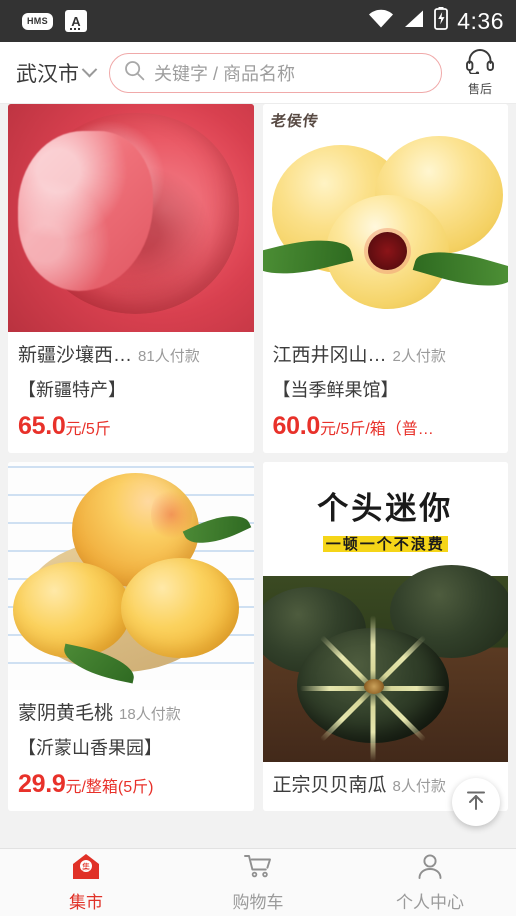 The height and width of the screenshot is (916, 516). Describe the element at coordinates (441, 21) in the screenshot. I see `battery-charging-icon` at that location.